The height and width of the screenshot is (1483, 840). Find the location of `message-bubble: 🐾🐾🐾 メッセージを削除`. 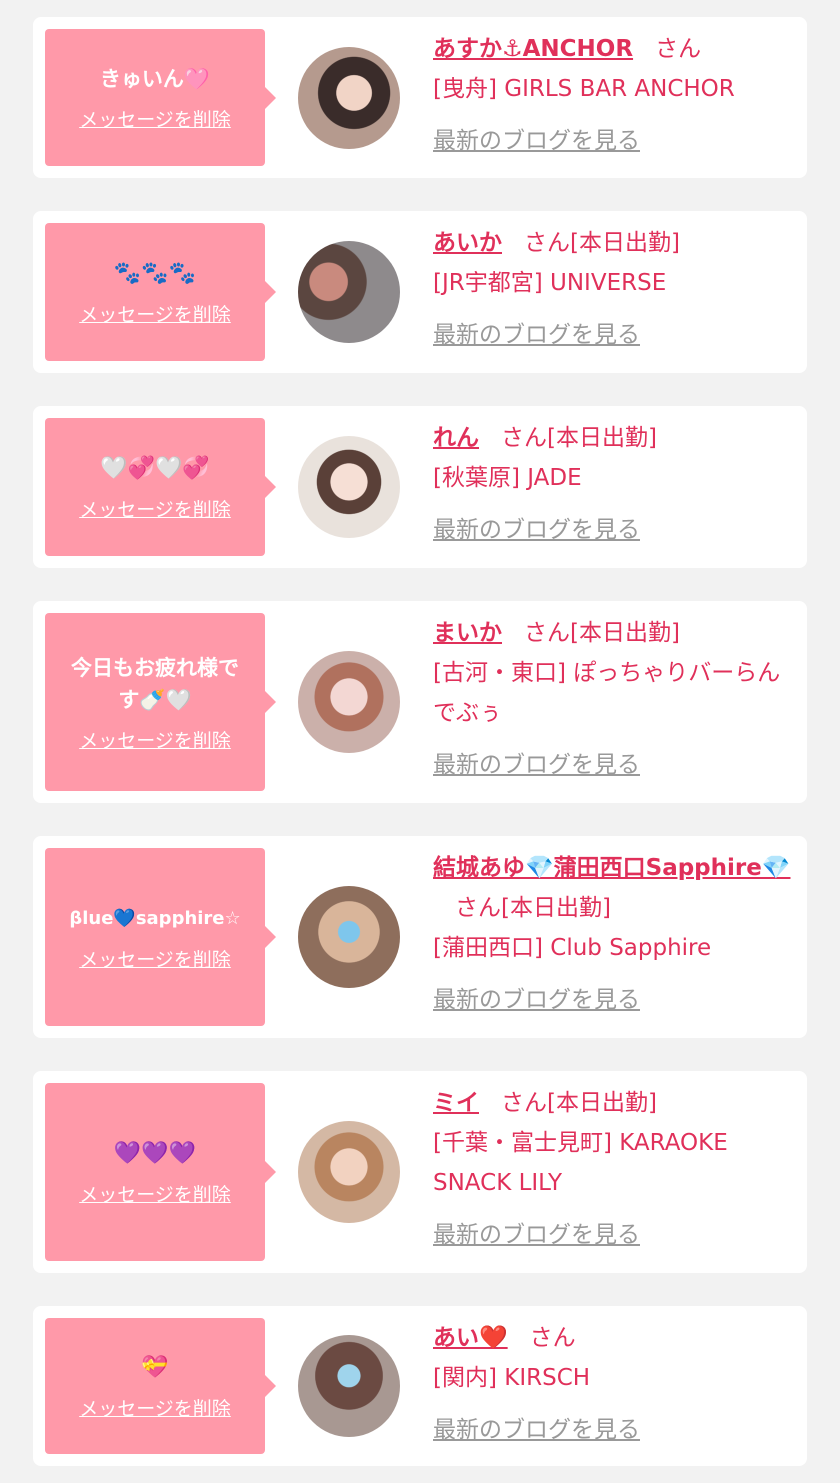

message-bubble: 🐾🐾🐾 メッセージを削除 is located at coordinates (160, 292).